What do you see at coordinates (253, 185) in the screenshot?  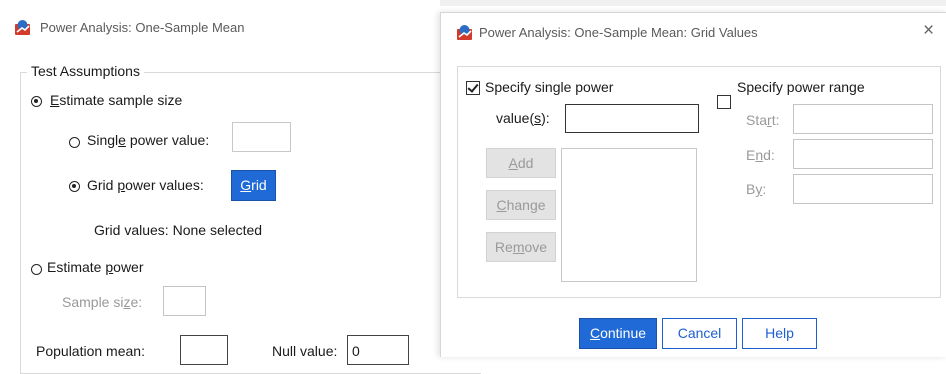 I see `grid-button: Grid` at bounding box center [253, 185].